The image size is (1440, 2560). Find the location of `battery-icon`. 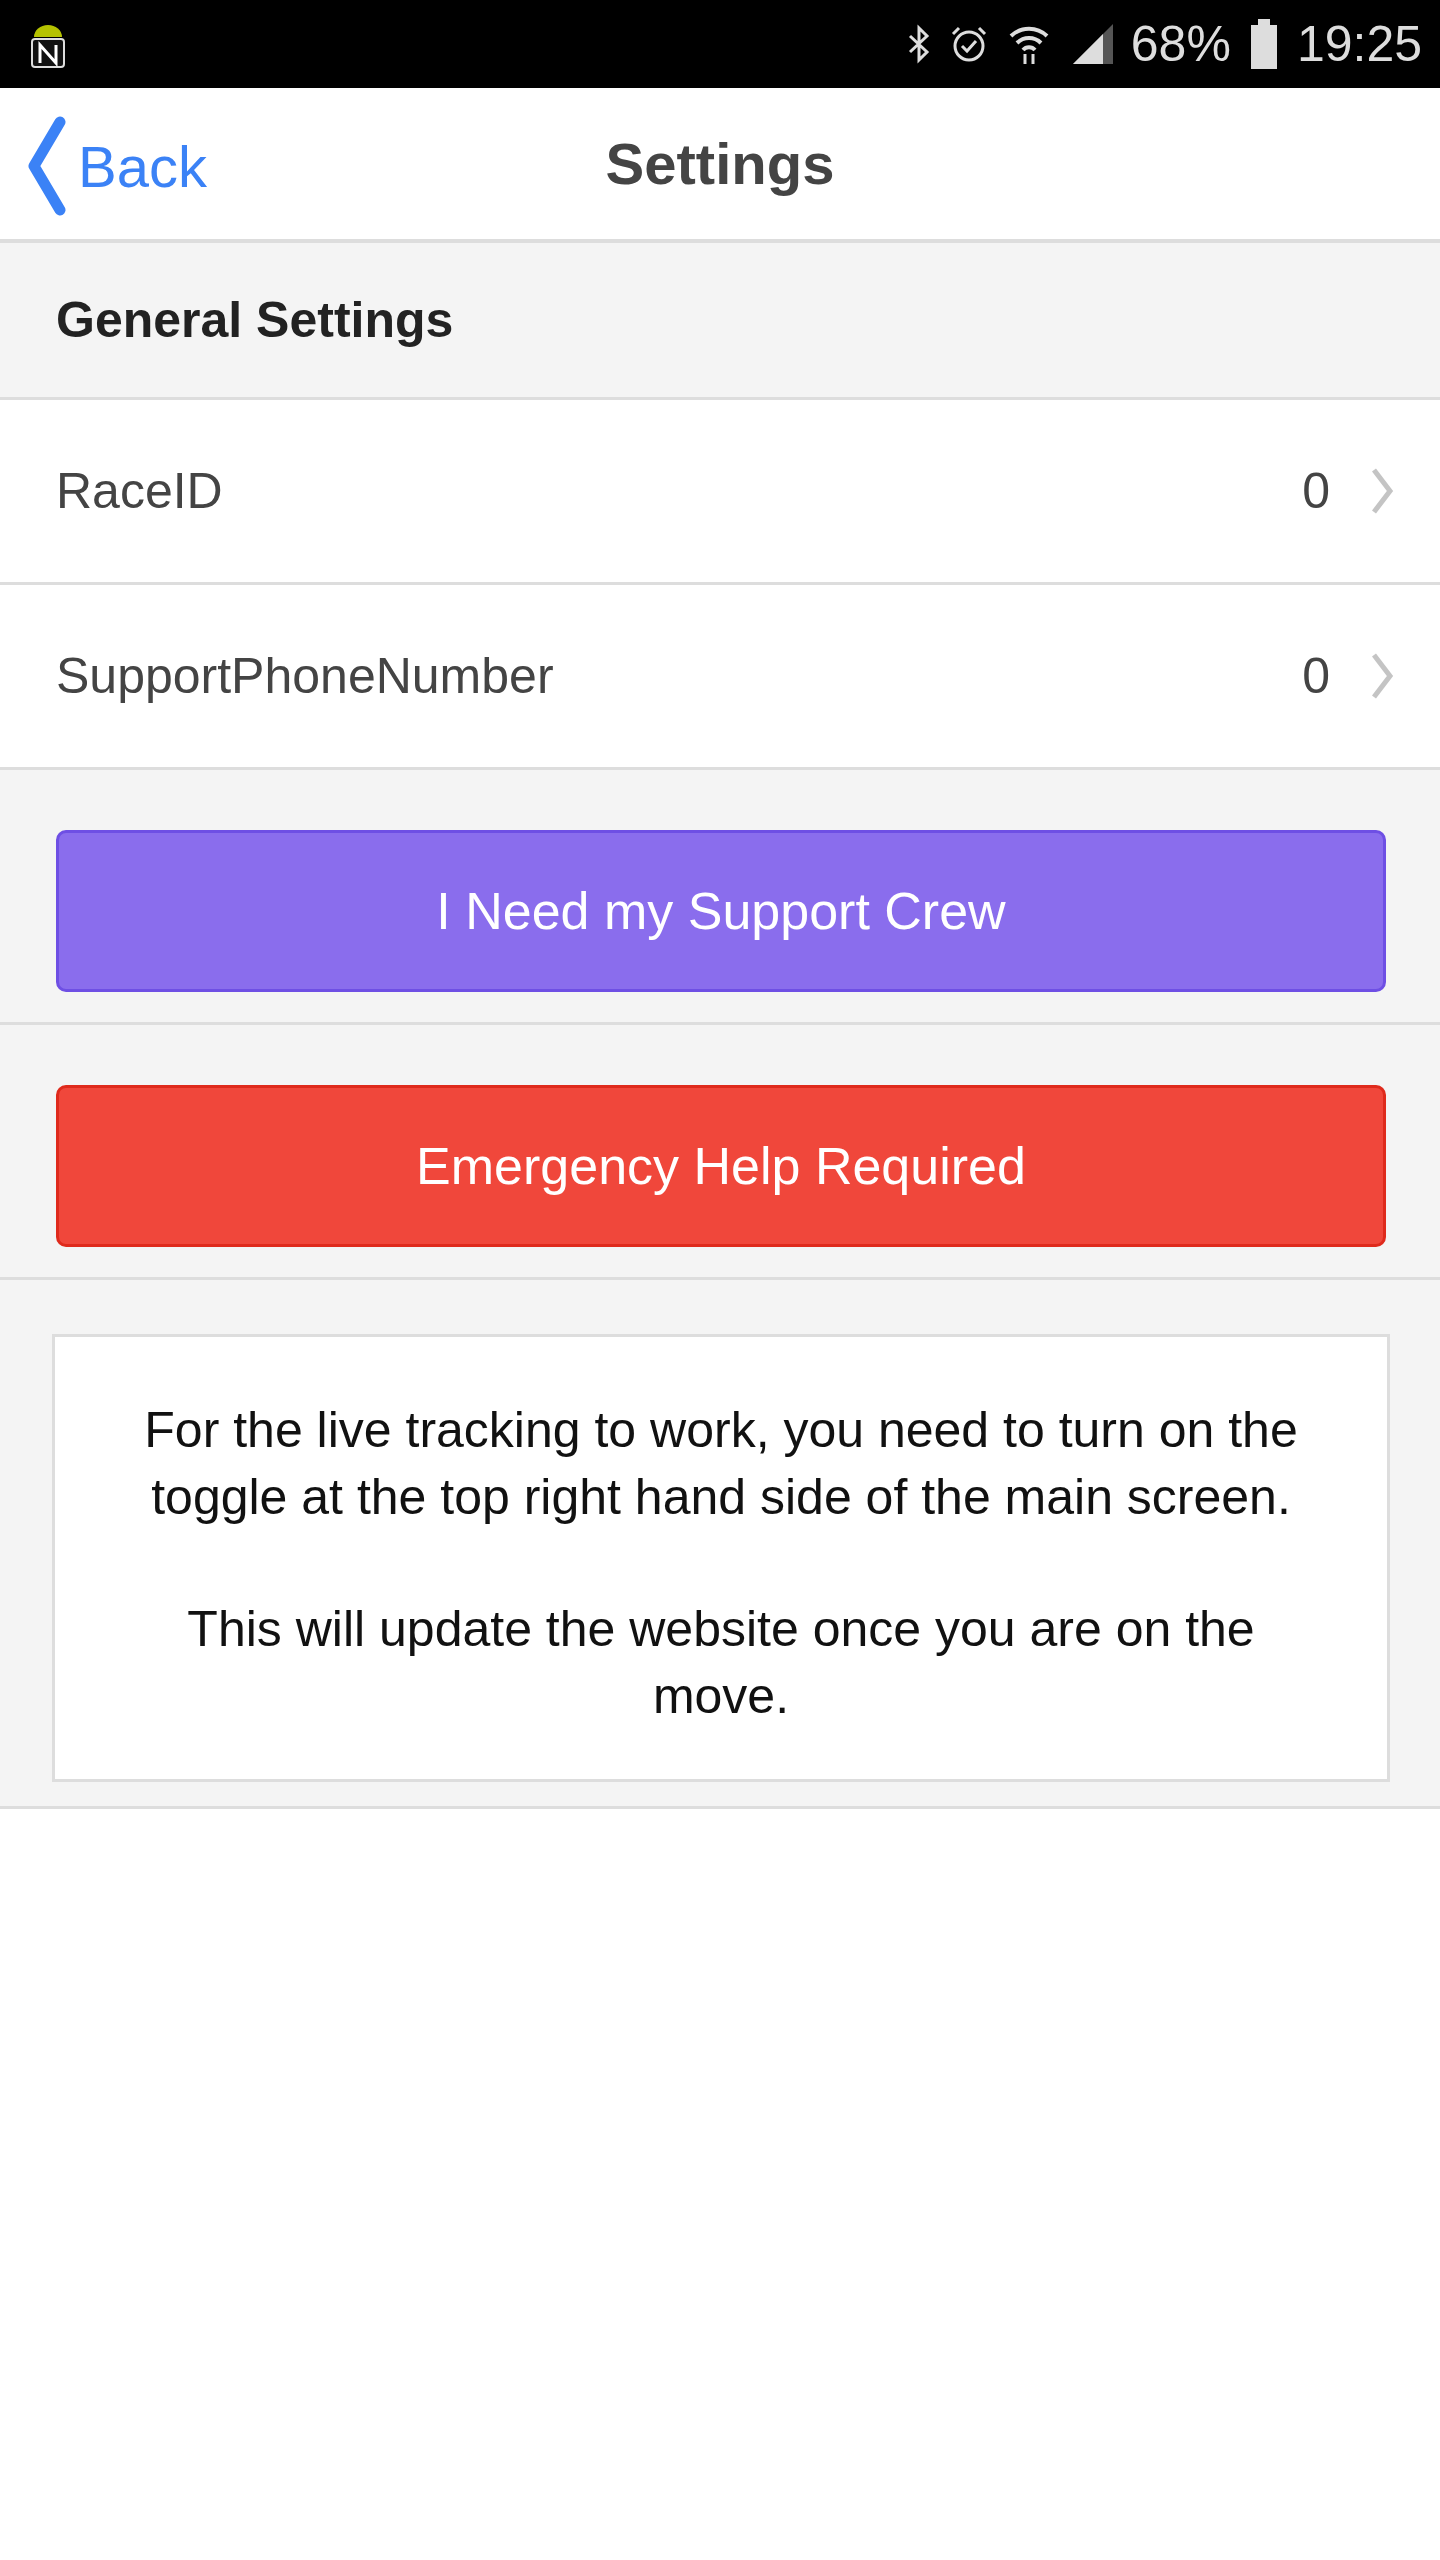

battery-icon is located at coordinates (1263, 44).